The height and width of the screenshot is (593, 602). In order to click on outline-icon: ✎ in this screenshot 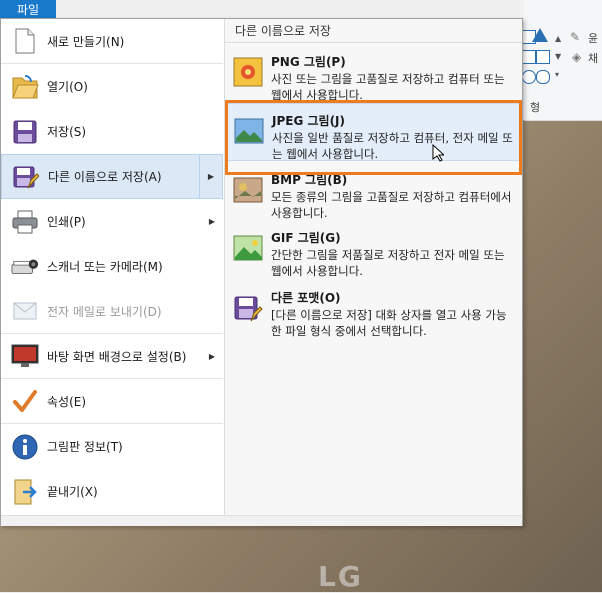, I will do `click(575, 37)`.